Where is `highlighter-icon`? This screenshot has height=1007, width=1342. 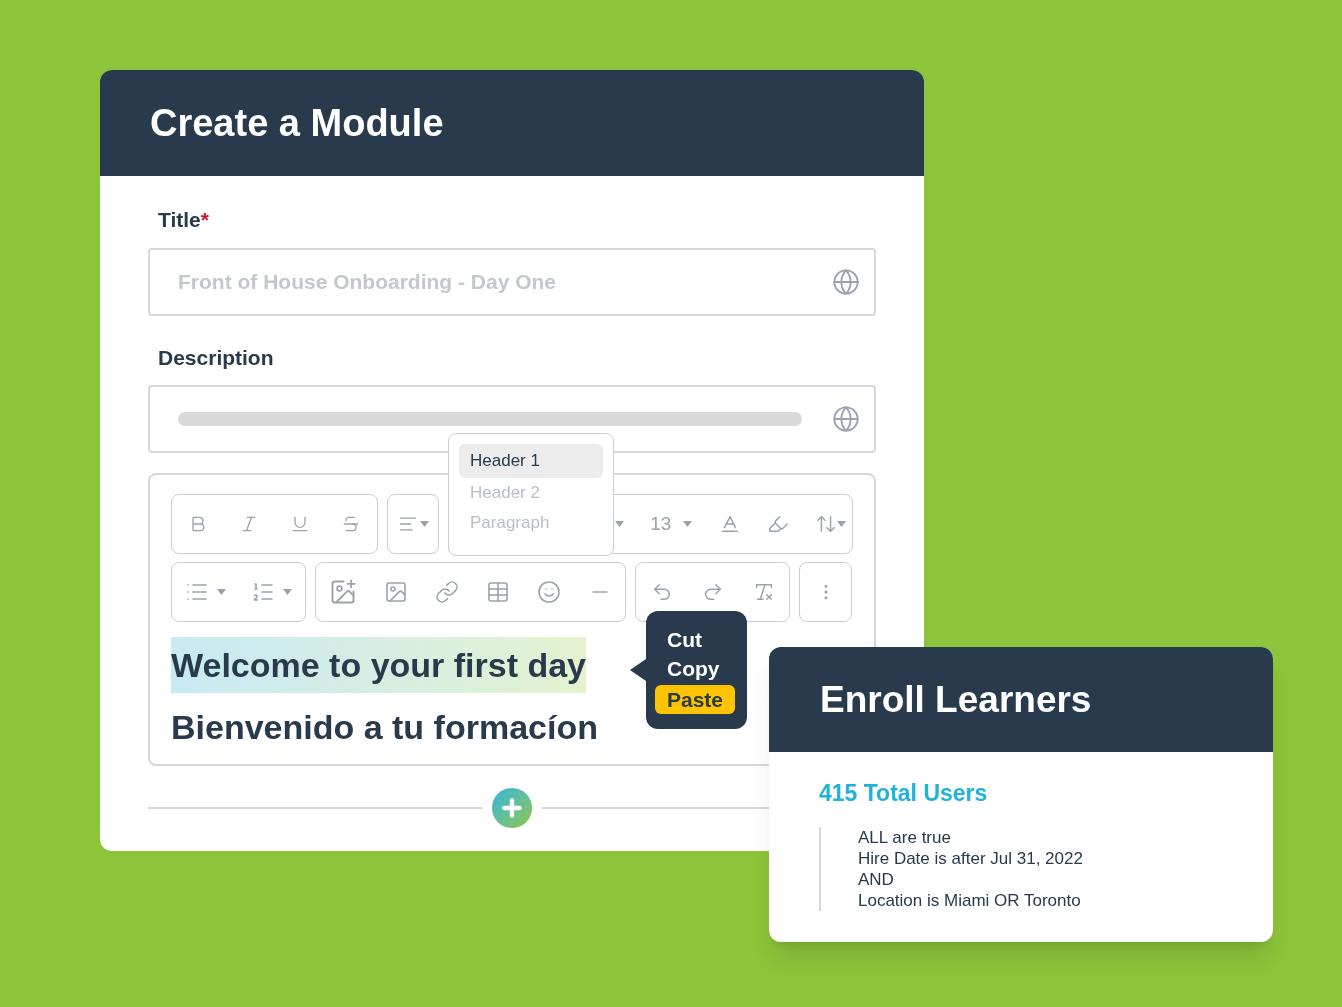 highlighter-icon is located at coordinates (777, 524).